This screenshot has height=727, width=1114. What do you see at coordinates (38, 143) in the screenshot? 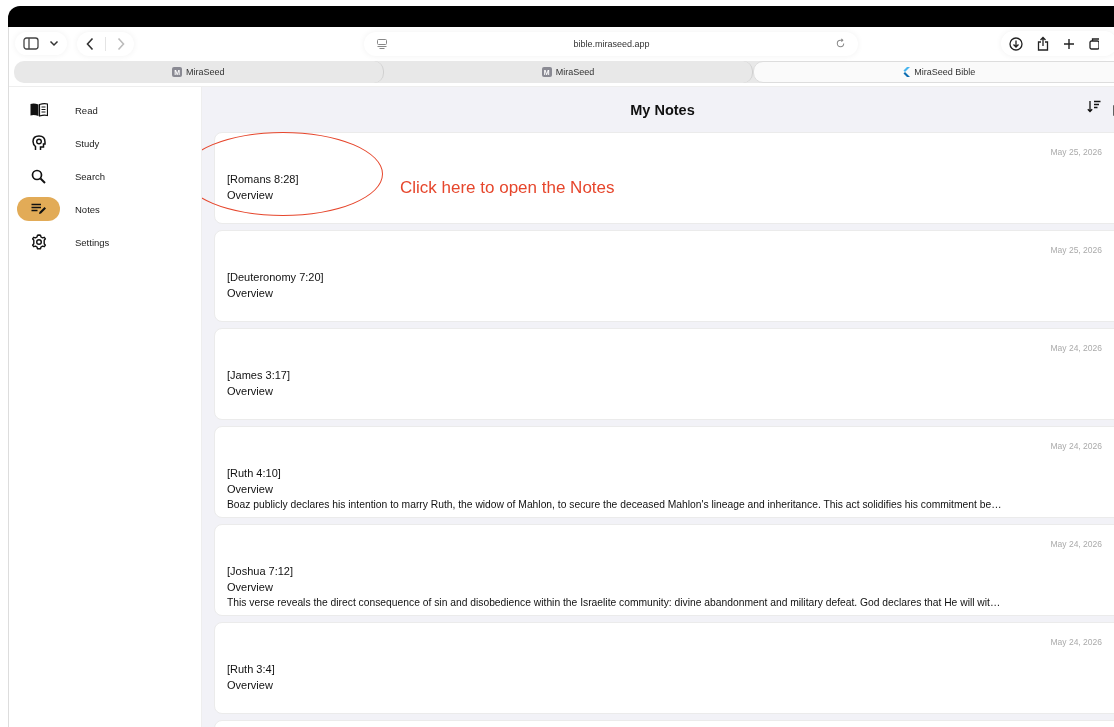
I see `head-icon` at bounding box center [38, 143].